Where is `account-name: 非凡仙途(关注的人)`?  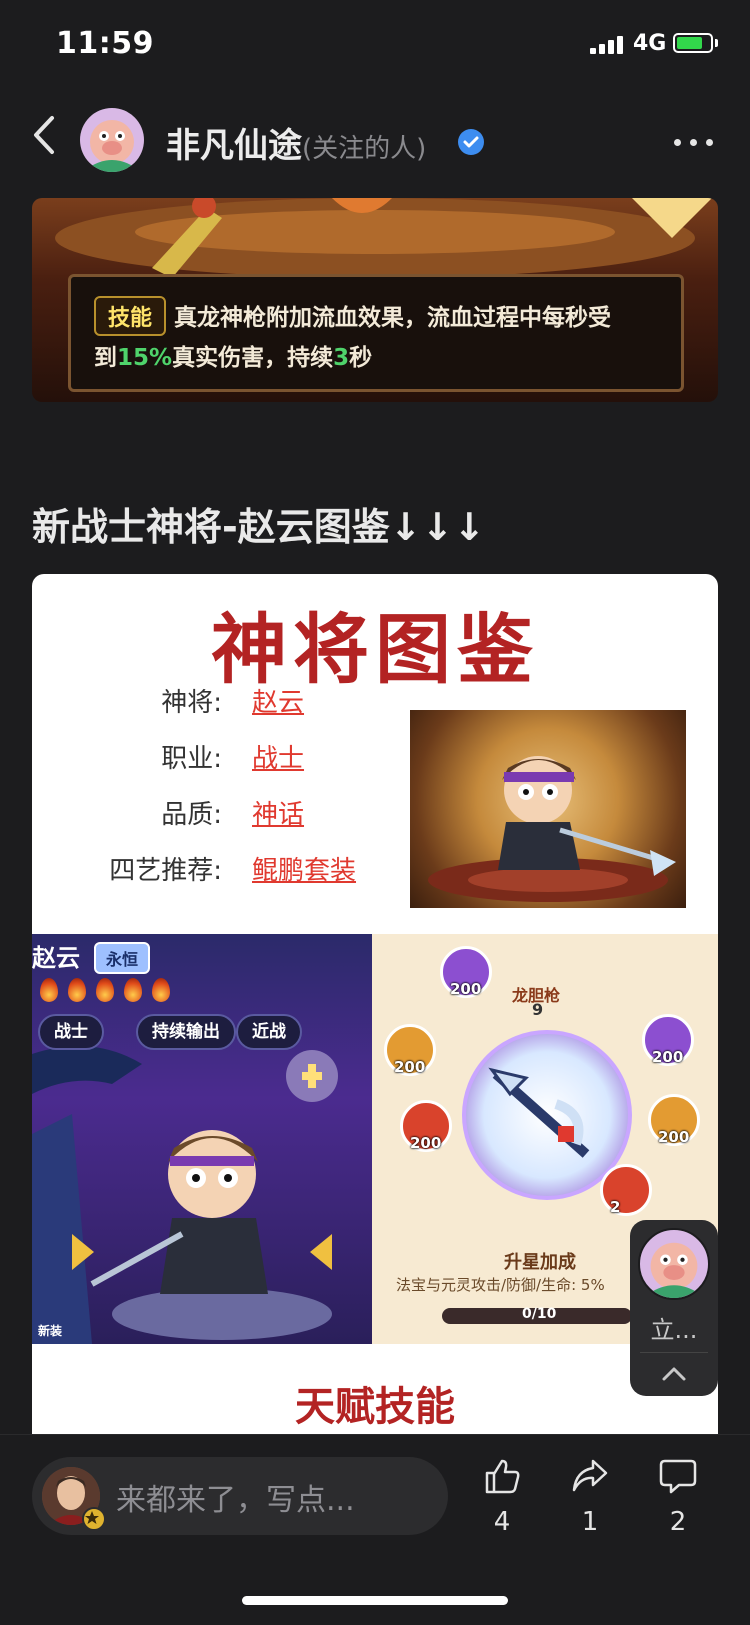
account-name: 非凡仙途(关注的人) is located at coordinates (296, 142).